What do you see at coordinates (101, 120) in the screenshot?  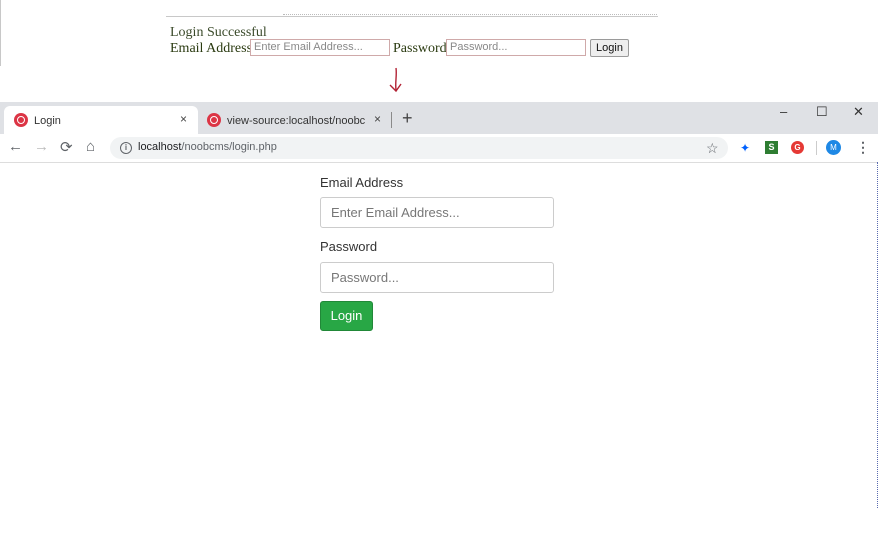 I see `tab-login: Login ×` at bounding box center [101, 120].